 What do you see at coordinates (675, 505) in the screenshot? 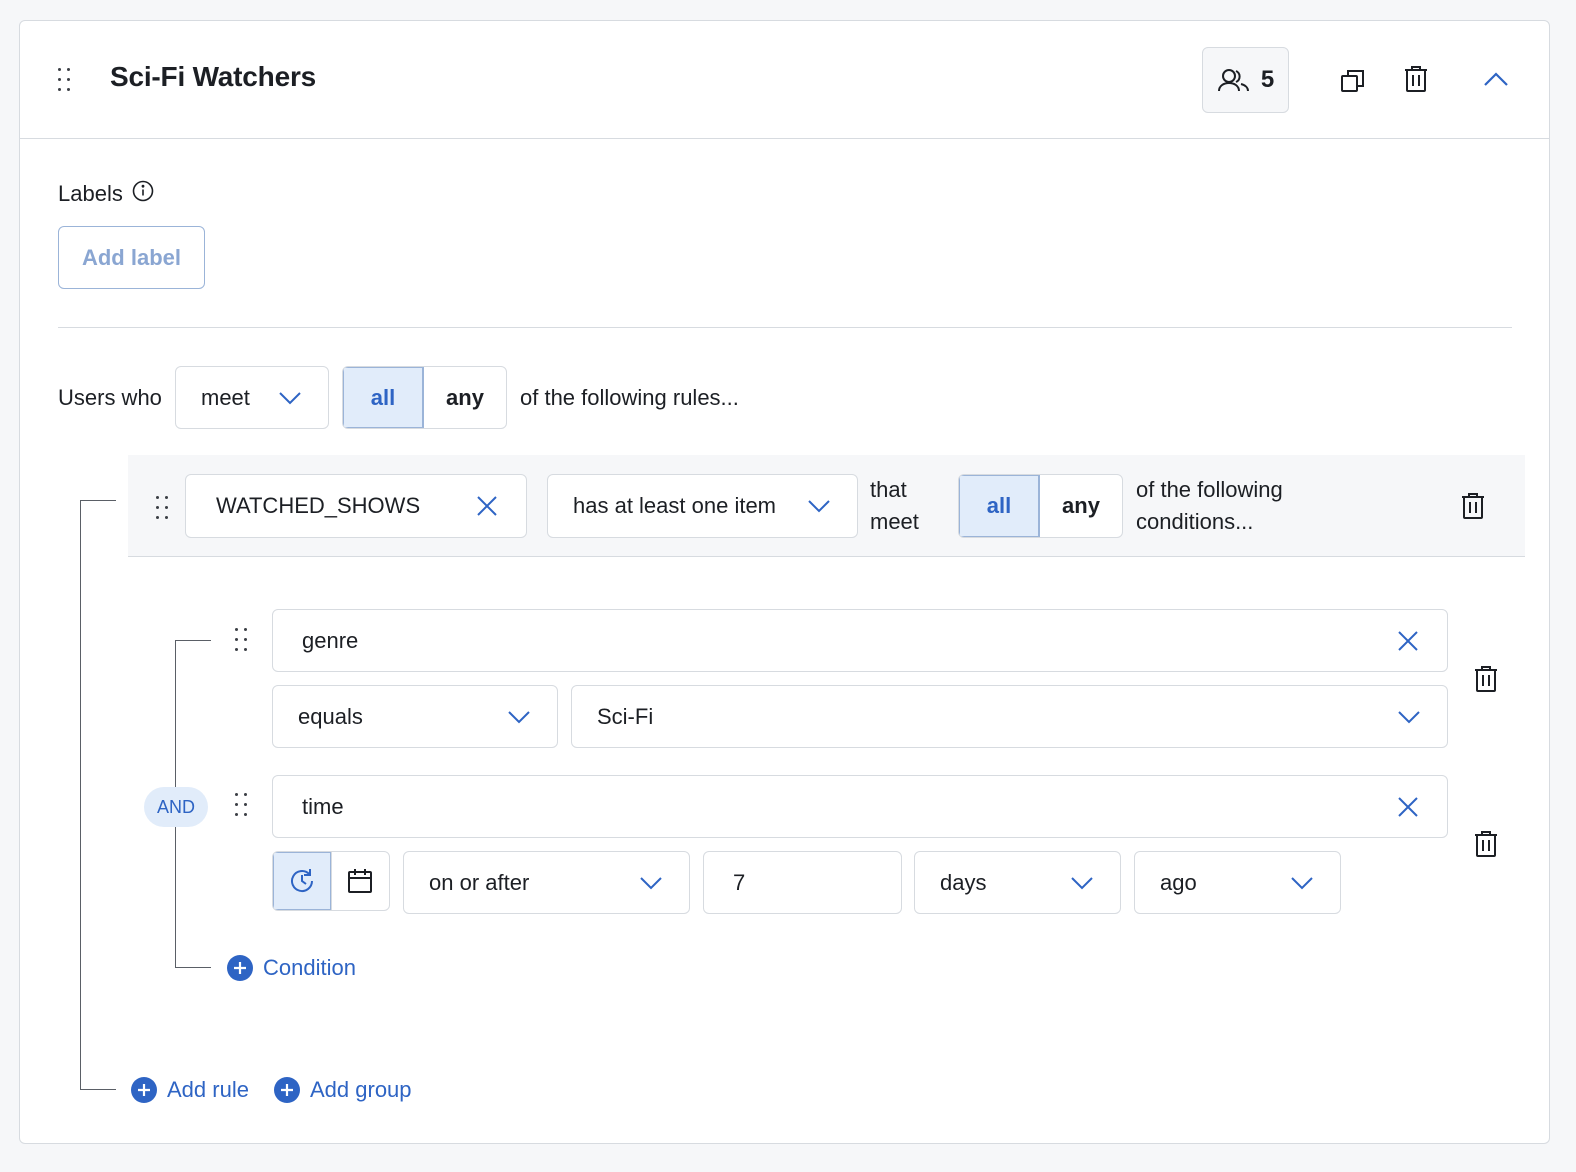
I see `rule-operator-value: has at least one item` at bounding box center [675, 505].